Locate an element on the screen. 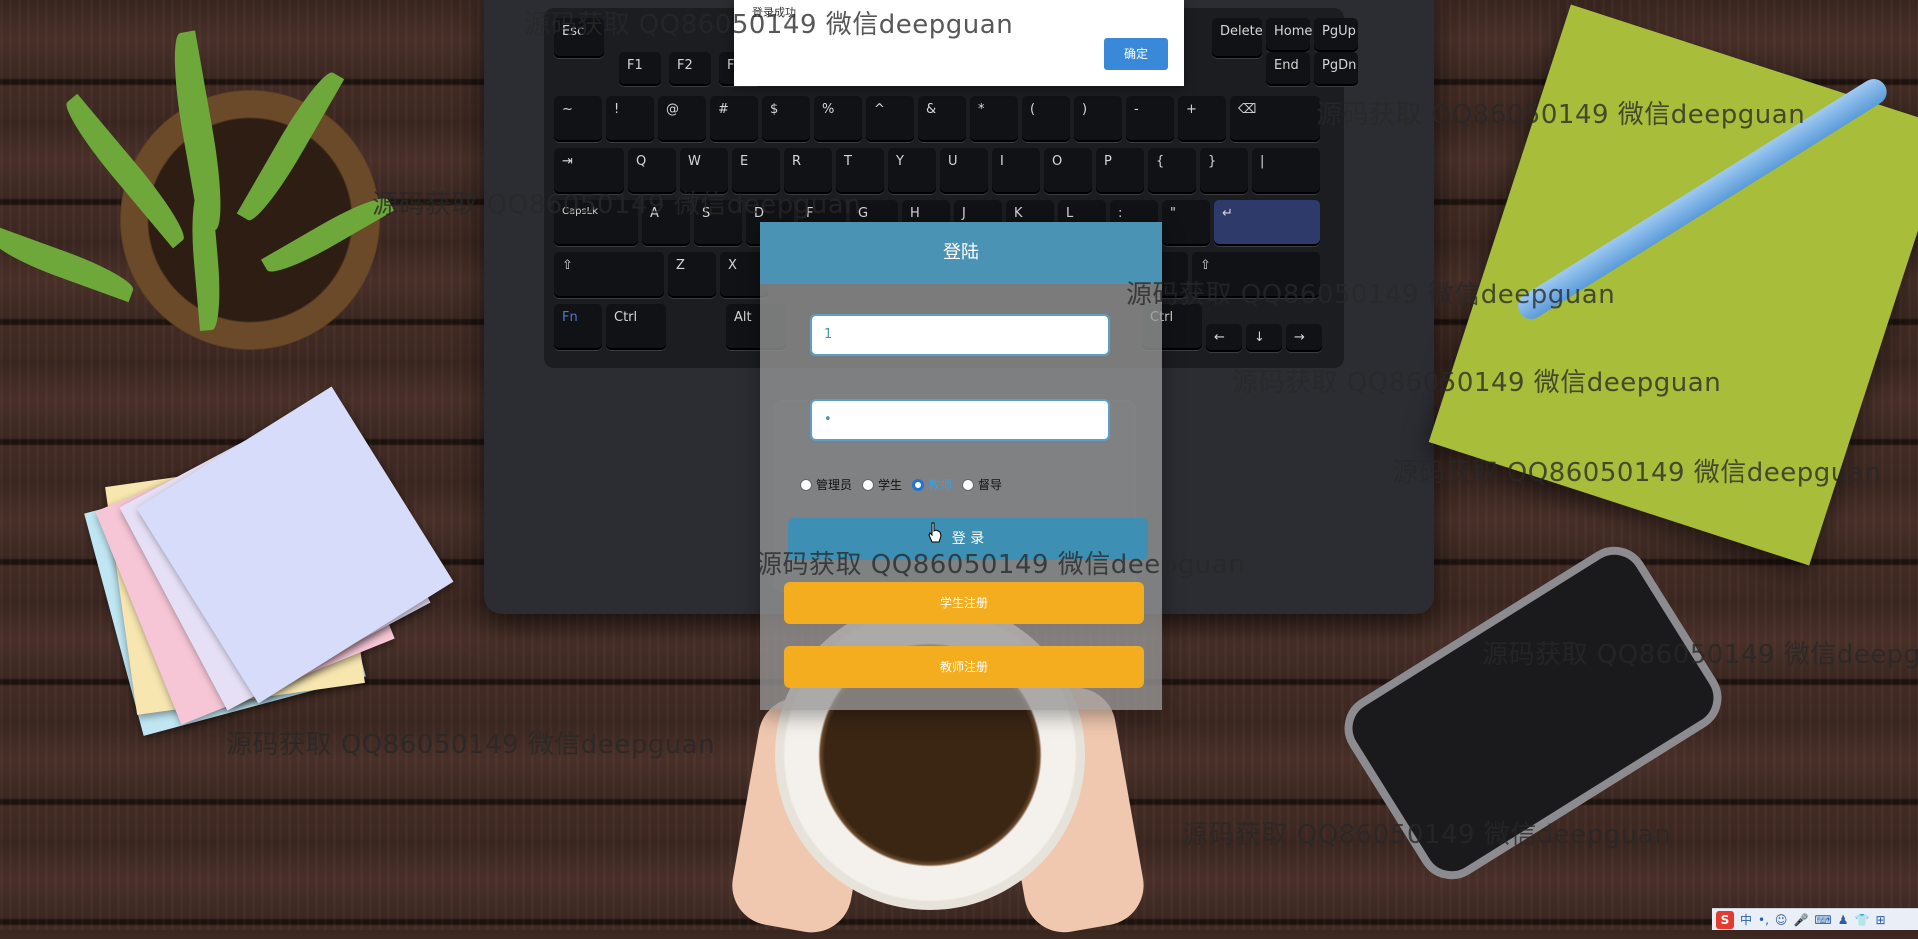  role-radio-admin: 管理员 is located at coordinates (826, 484).